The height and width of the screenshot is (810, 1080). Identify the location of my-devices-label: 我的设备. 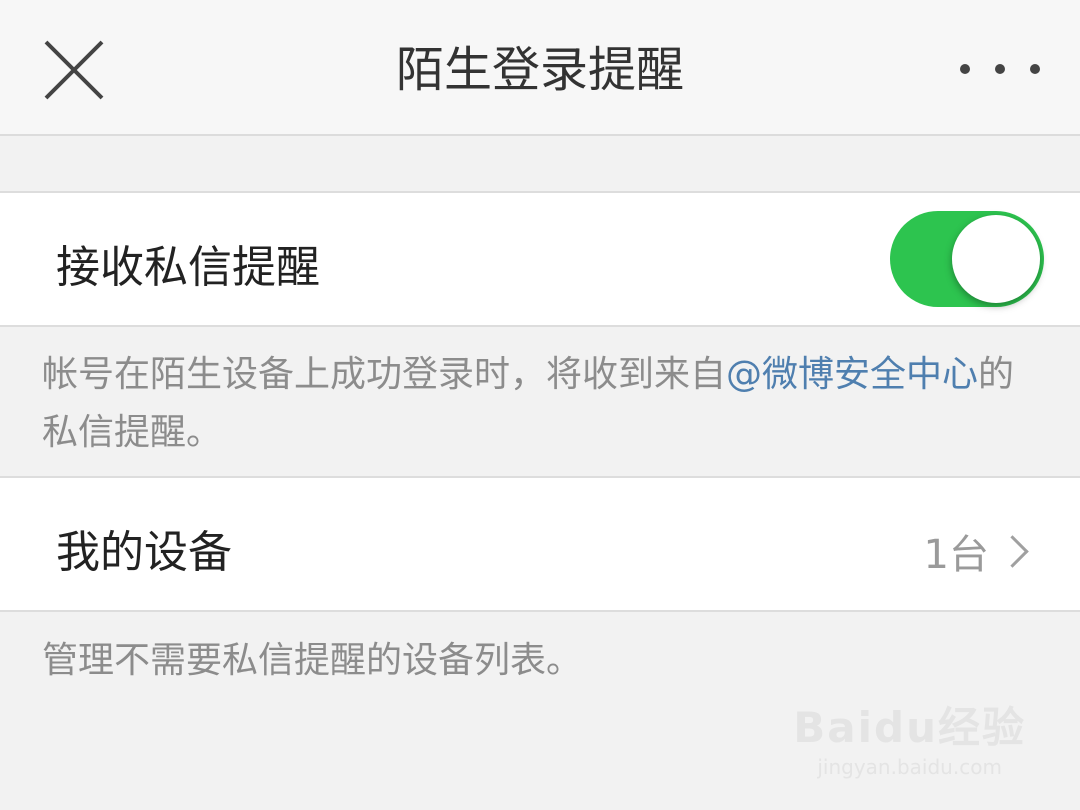
(144, 552).